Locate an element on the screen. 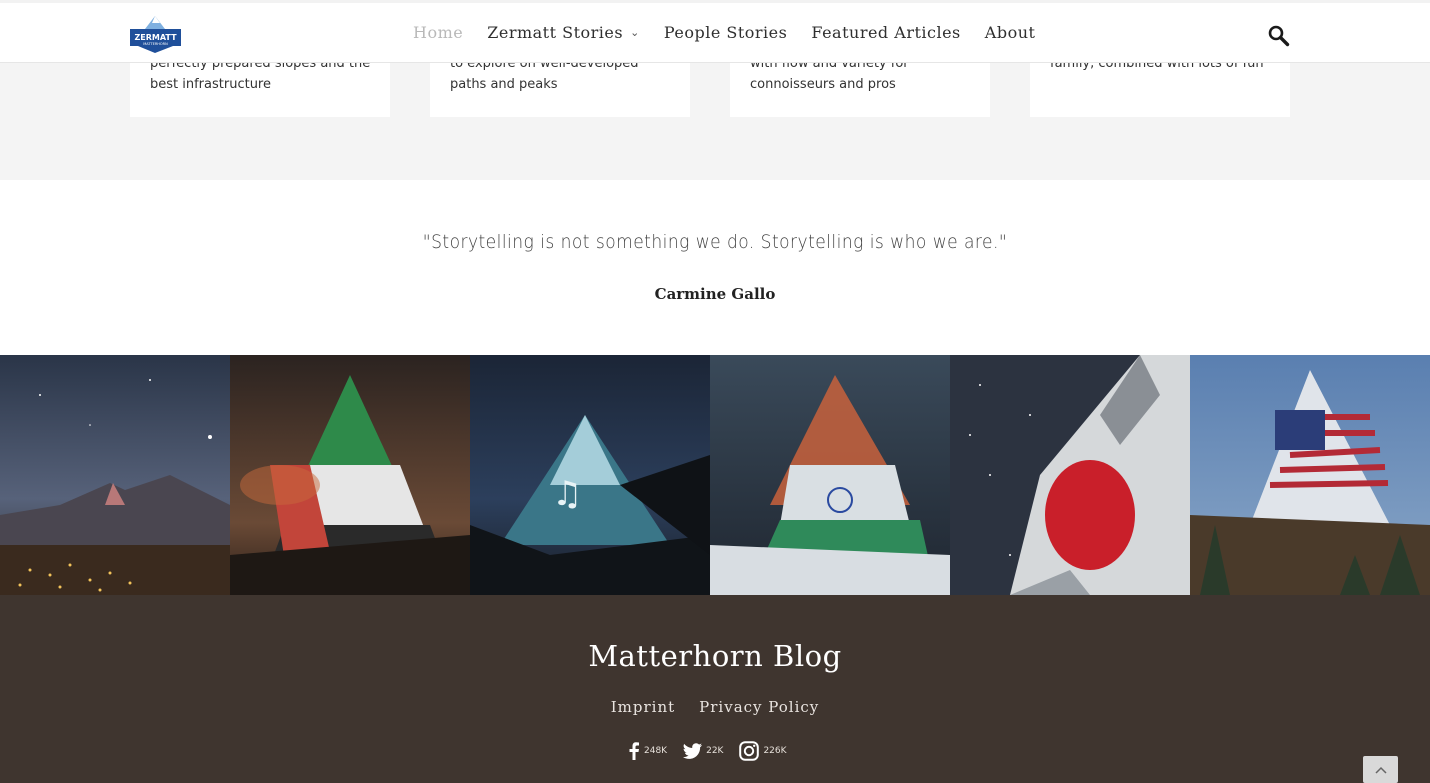  nav-label: About is located at coordinates (1010, 32).